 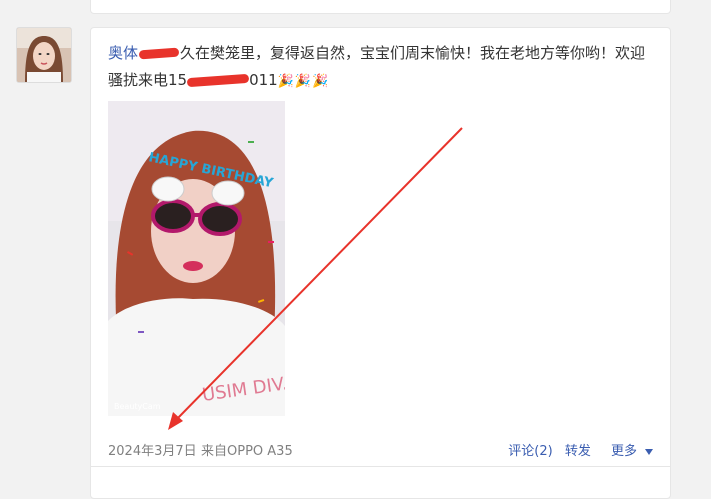 I want to click on comment-divider, so click(x=380, y=466).